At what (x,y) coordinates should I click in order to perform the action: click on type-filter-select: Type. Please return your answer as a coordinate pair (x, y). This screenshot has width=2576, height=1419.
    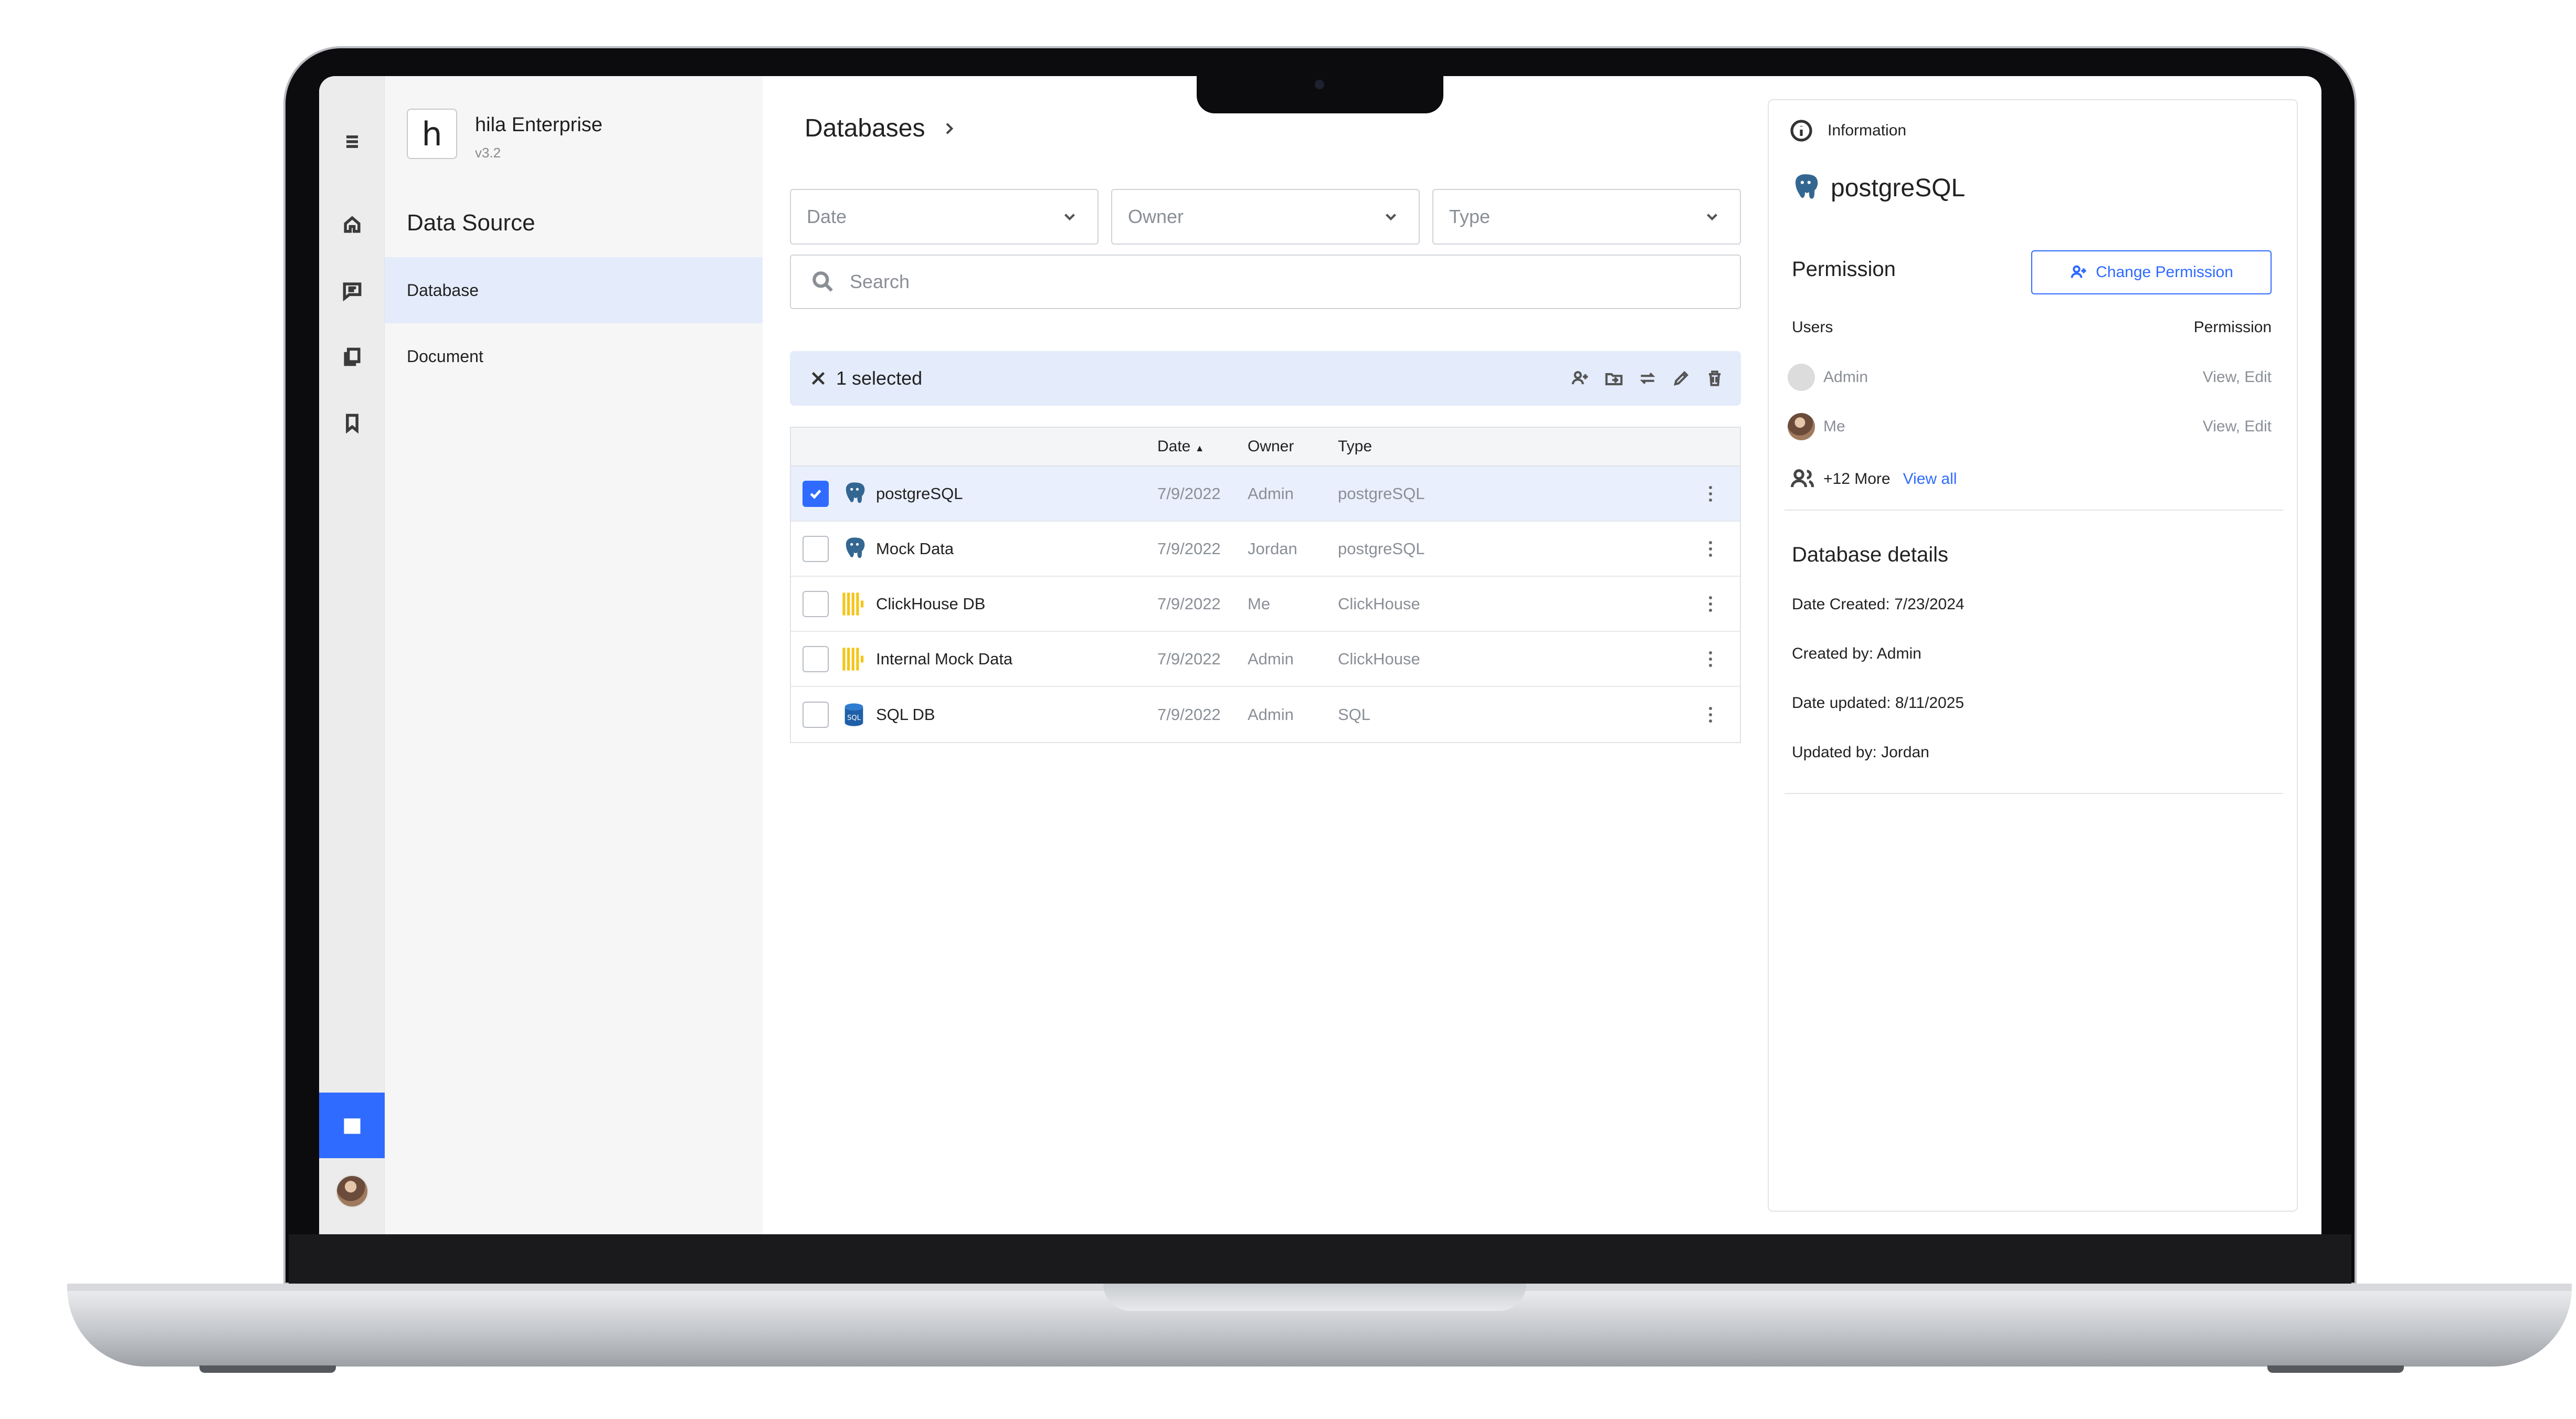
    Looking at the image, I should click on (1586, 217).